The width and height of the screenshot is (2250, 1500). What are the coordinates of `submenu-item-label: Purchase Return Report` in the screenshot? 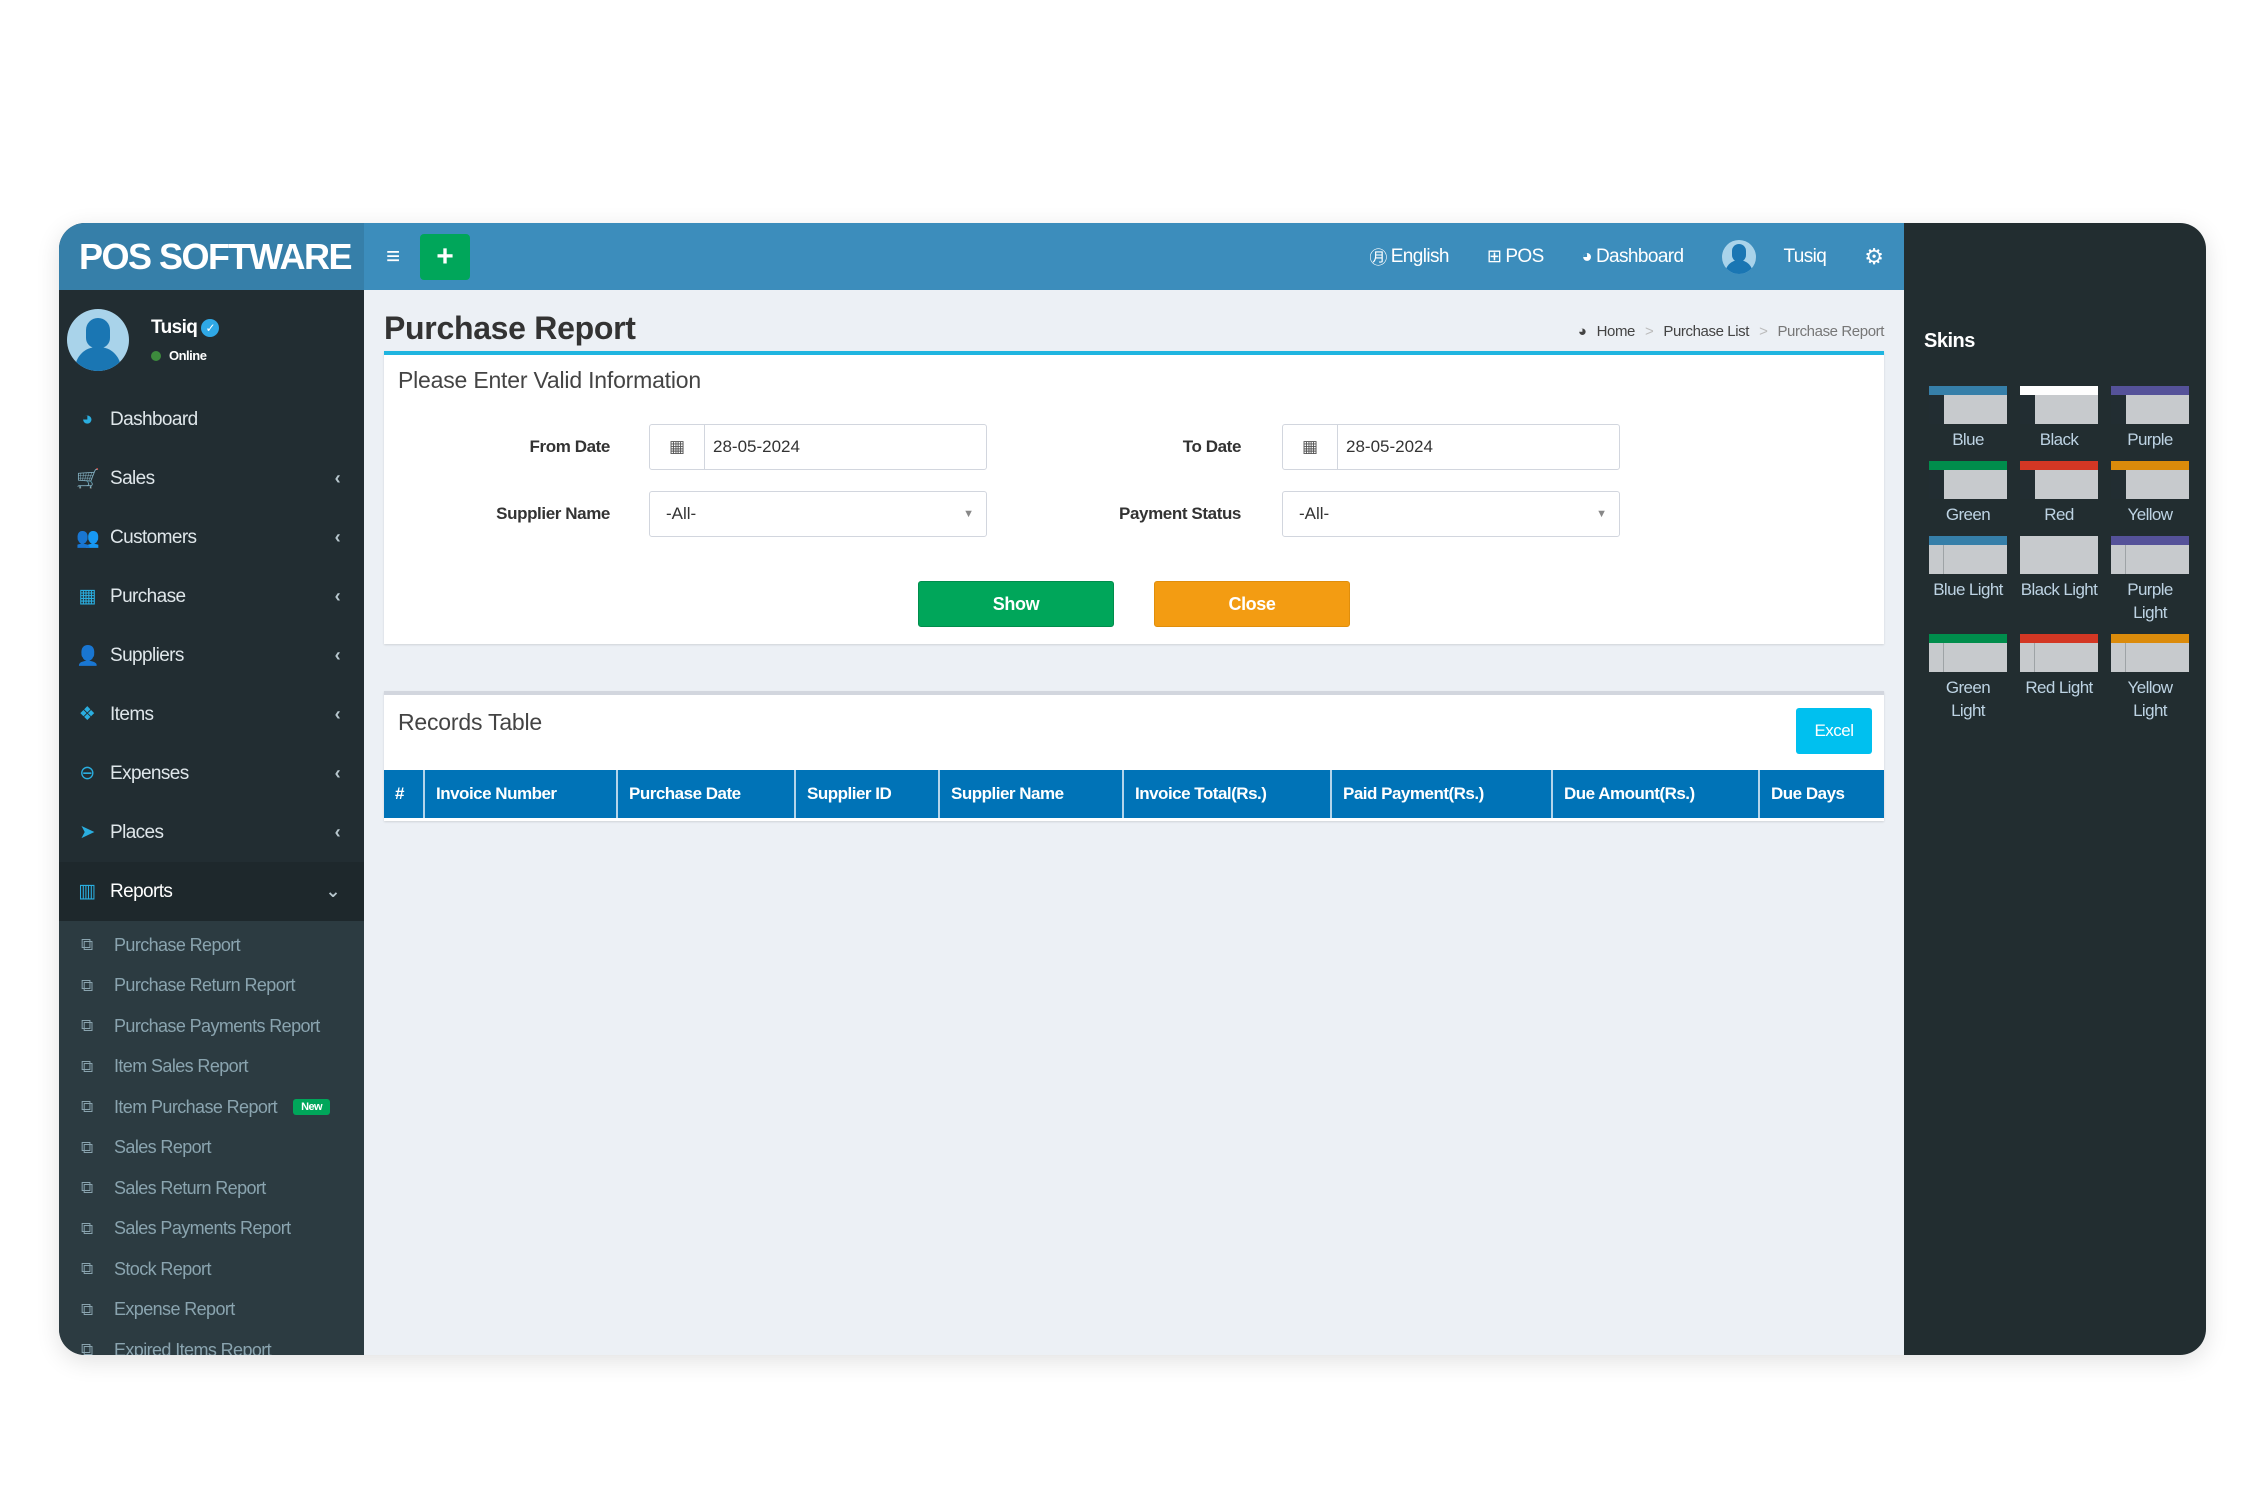 It's located at (205, 985).